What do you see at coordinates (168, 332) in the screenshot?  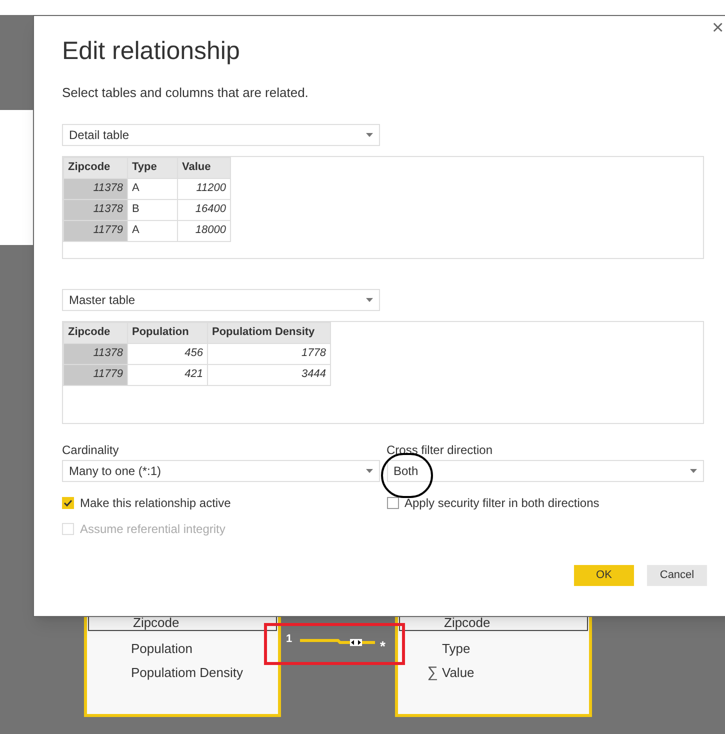 I see `column-header: Population` at bounding box center [168, 332].